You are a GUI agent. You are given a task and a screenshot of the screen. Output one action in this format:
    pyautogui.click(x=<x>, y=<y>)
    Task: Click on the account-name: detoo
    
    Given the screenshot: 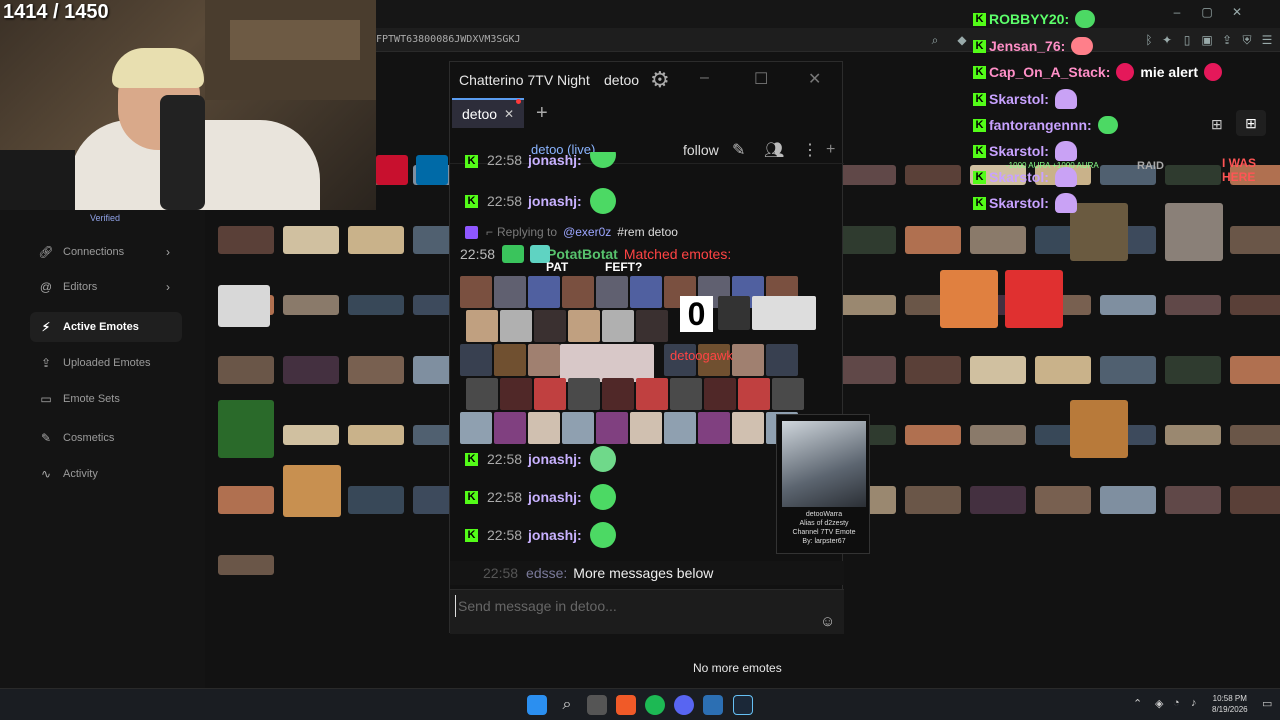 What is the action you would take?
    pyautogui.click(x=621, y=80)
    